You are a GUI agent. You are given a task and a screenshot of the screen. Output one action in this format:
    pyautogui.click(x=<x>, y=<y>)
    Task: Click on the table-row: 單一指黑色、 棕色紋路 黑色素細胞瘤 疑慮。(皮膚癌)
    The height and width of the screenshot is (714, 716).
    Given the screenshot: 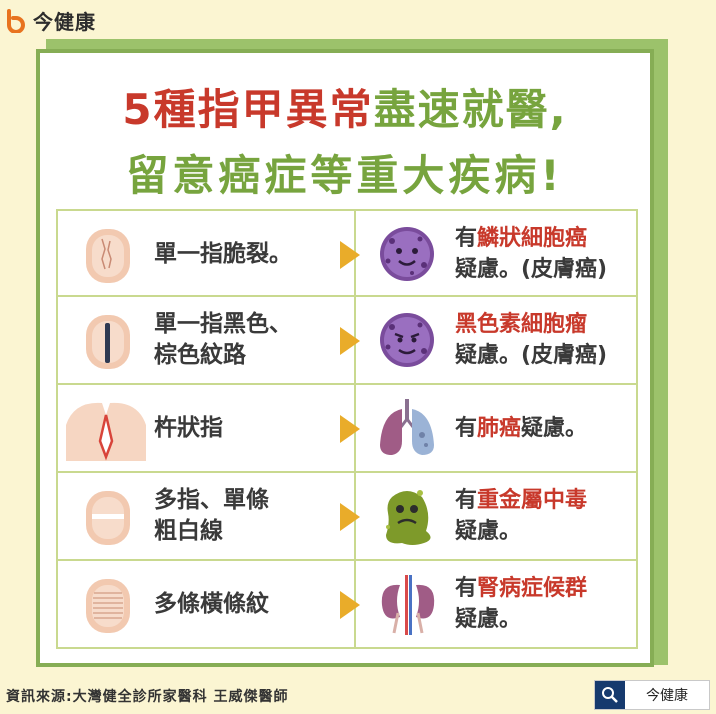 What is the action you would take?
    pyautogui.click(x=347, y=341)
    